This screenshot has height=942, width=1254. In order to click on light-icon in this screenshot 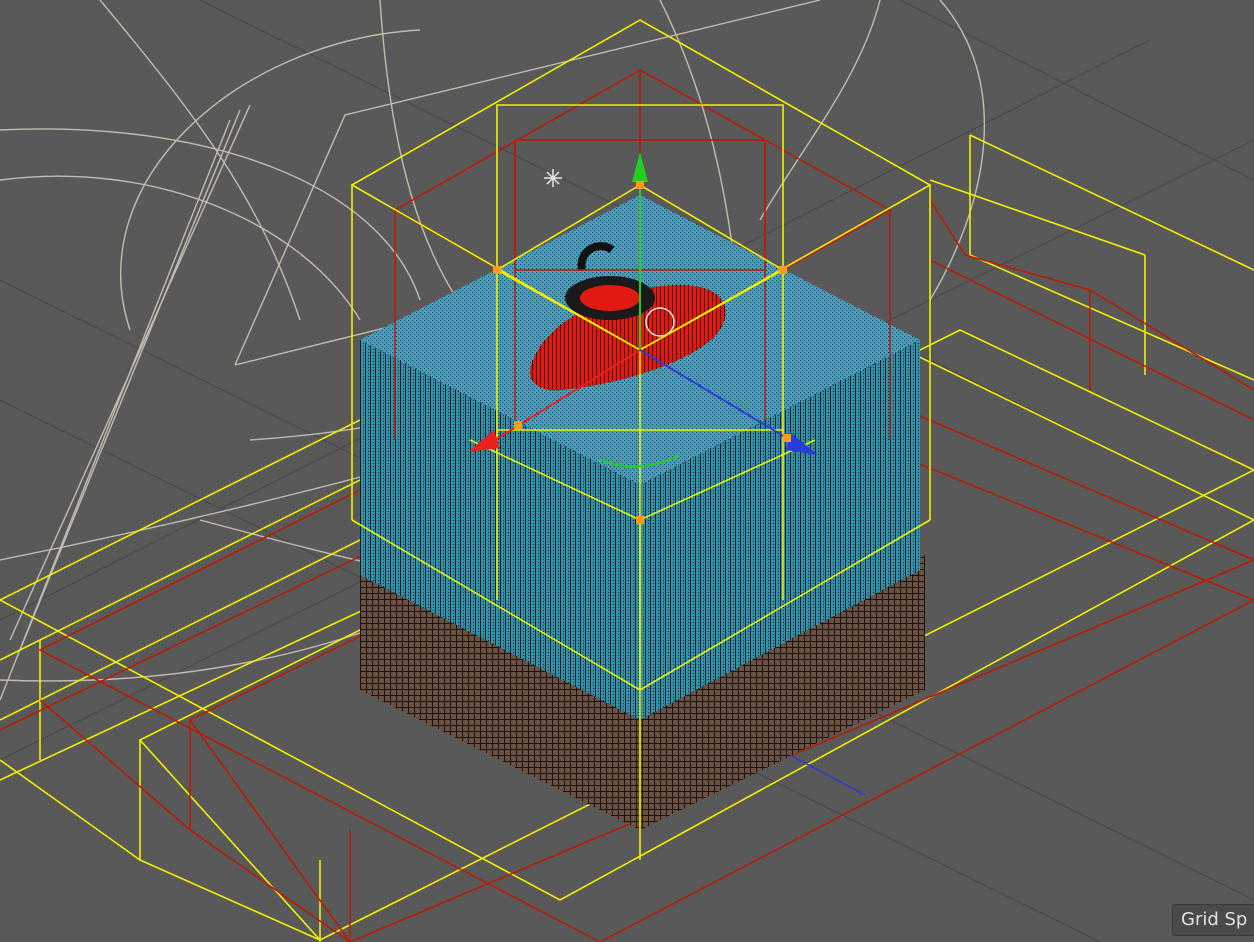, I will do `click(553, 178)`.